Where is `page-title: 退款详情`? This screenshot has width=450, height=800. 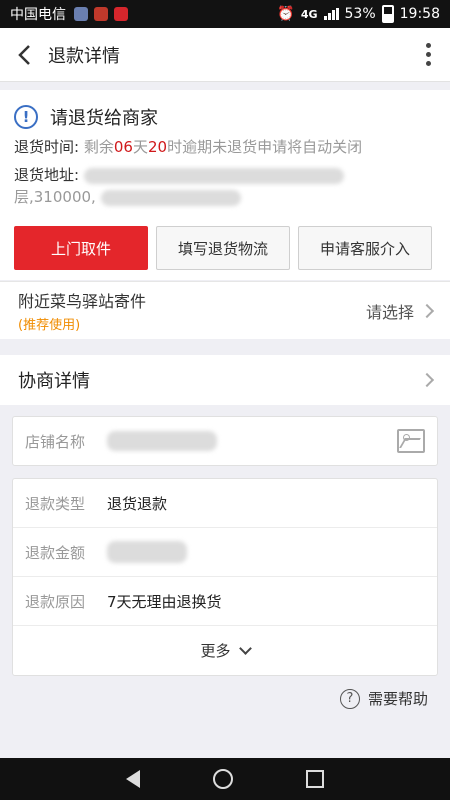
page-title: 退款详情 is located at coordinates (84, 56).